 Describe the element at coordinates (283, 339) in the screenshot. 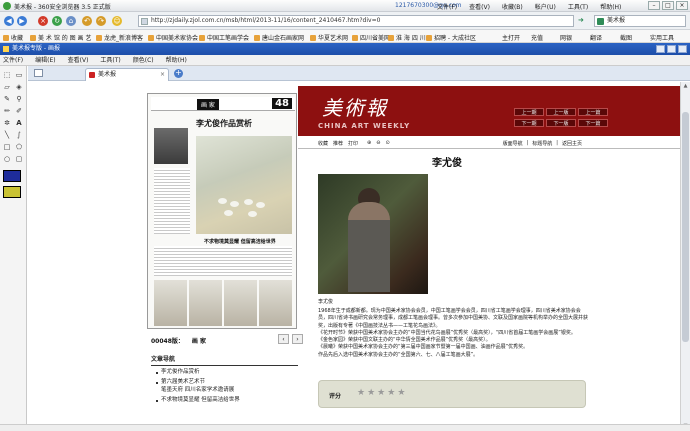

I see `prev-page-arrow-icon: ‹` at that location.